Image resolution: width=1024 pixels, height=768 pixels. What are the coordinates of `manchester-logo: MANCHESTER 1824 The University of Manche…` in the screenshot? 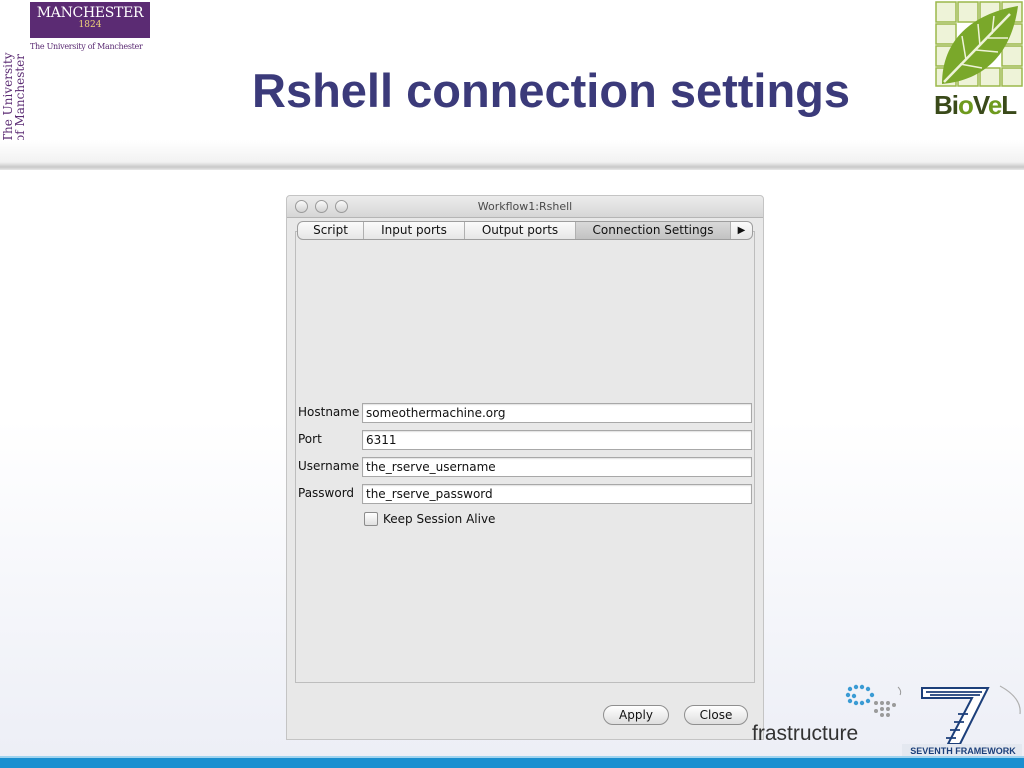 It's located at (75, 71).